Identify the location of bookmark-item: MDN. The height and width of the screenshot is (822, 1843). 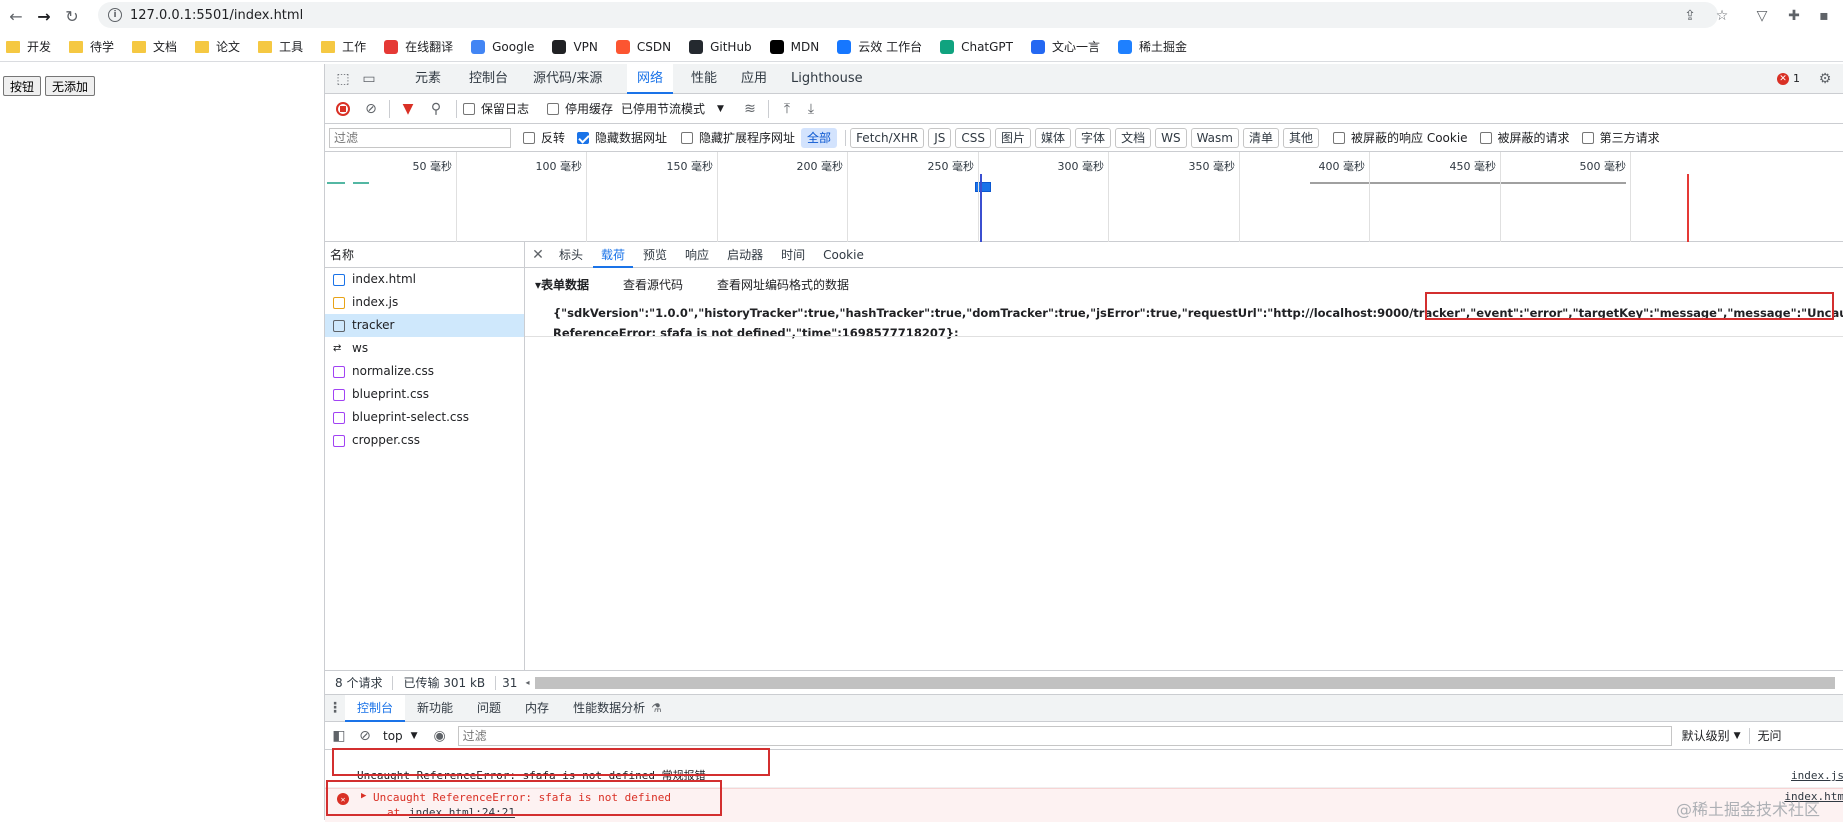
(794, 46).